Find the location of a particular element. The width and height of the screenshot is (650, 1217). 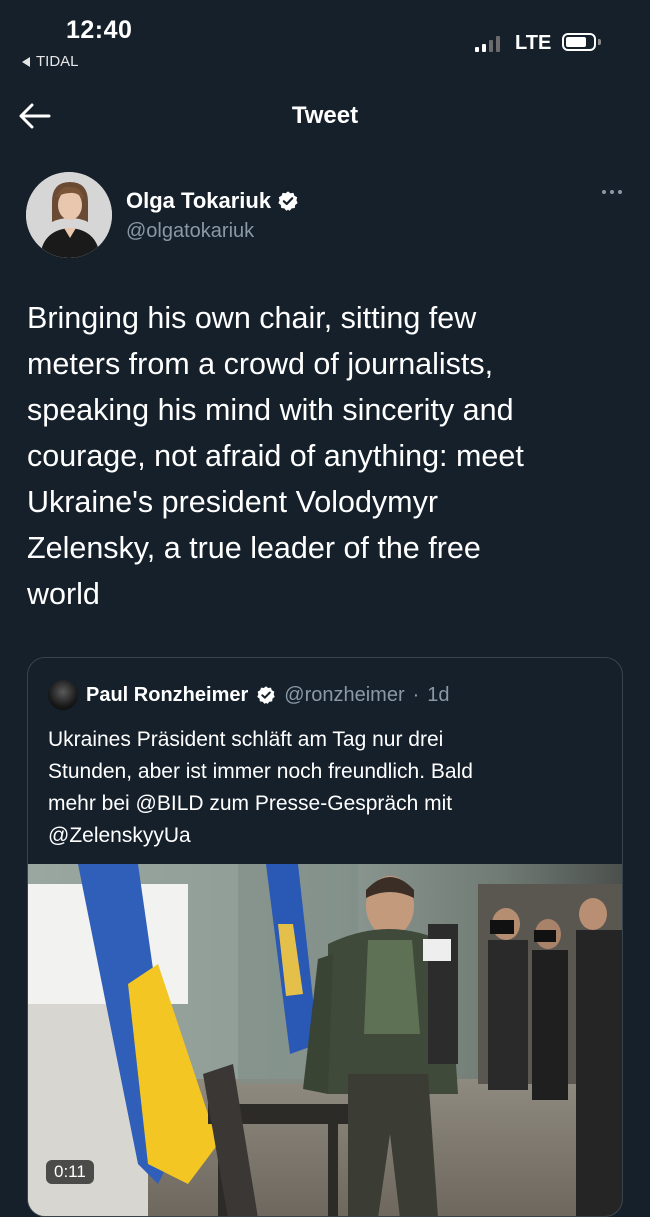

author-handle: @olgatokariuk is located at coordinates (190, 231).